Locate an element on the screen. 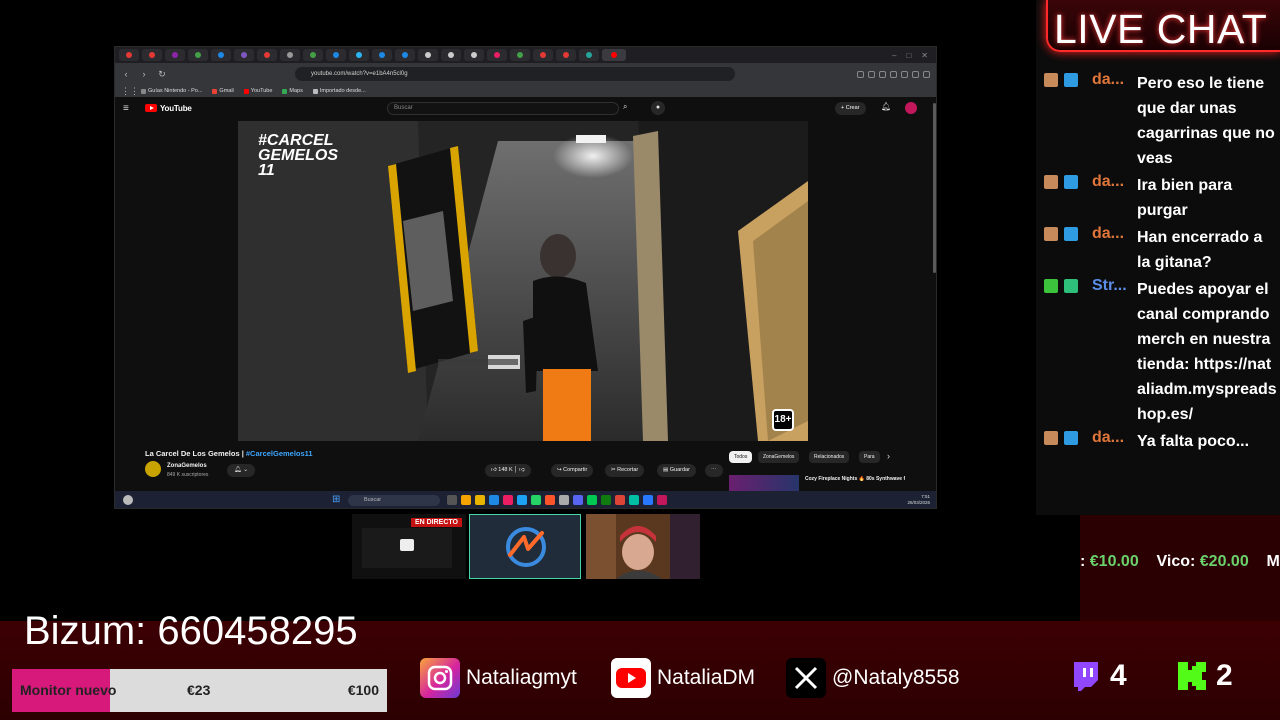  weather-icon is located at coordinates (128, 500).